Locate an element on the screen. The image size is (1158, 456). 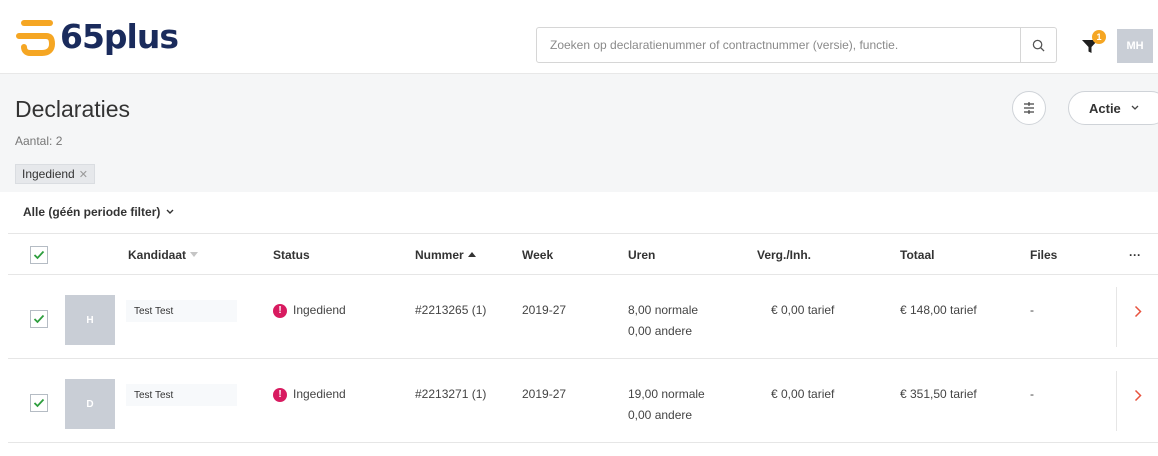
search-input is located at coordinates (778, 45).